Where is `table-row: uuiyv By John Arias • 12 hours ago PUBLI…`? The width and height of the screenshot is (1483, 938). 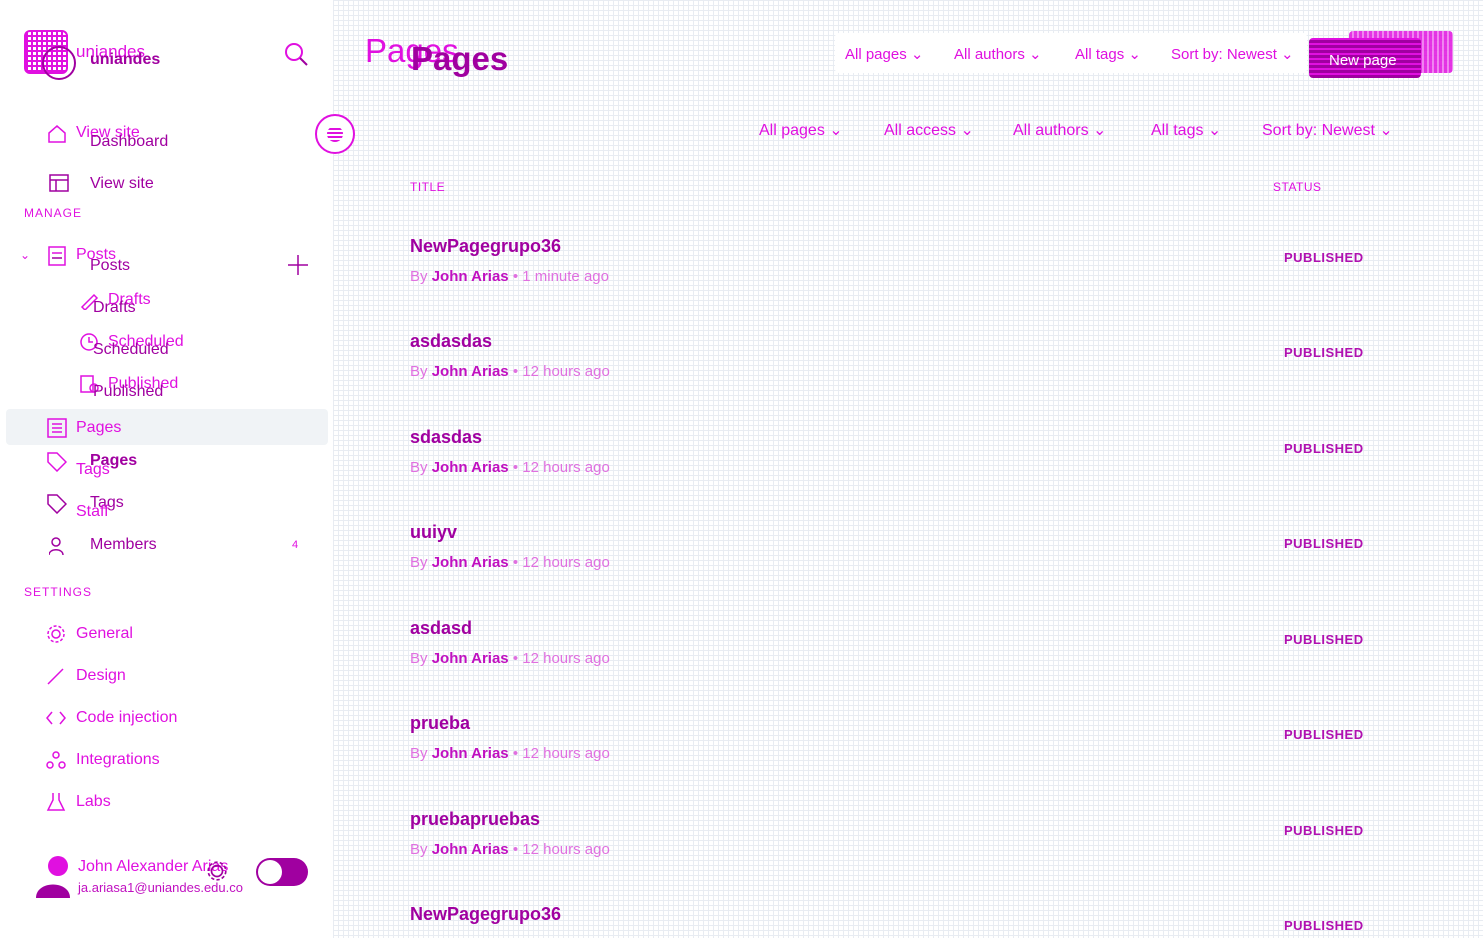 table-row: uuiyv By John Arias • 12 hours ago PUBLI… is located at coordinates (910, 567).